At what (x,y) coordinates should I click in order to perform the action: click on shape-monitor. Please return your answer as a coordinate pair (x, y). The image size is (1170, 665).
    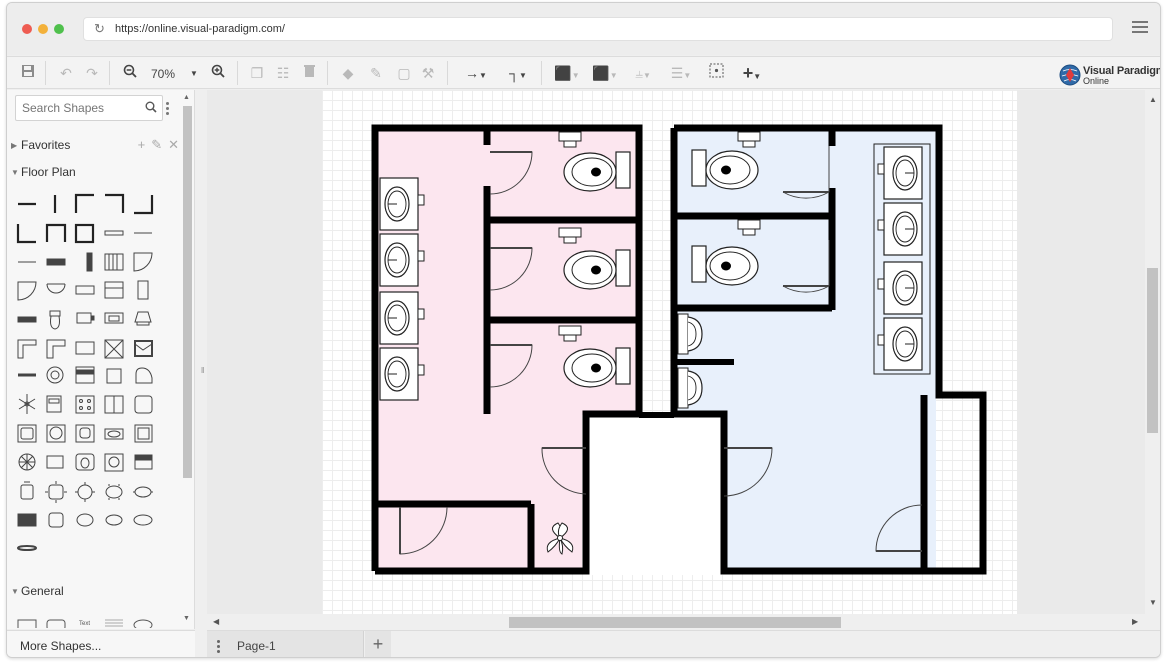
    Looking at the image, I should click on (85, 348).